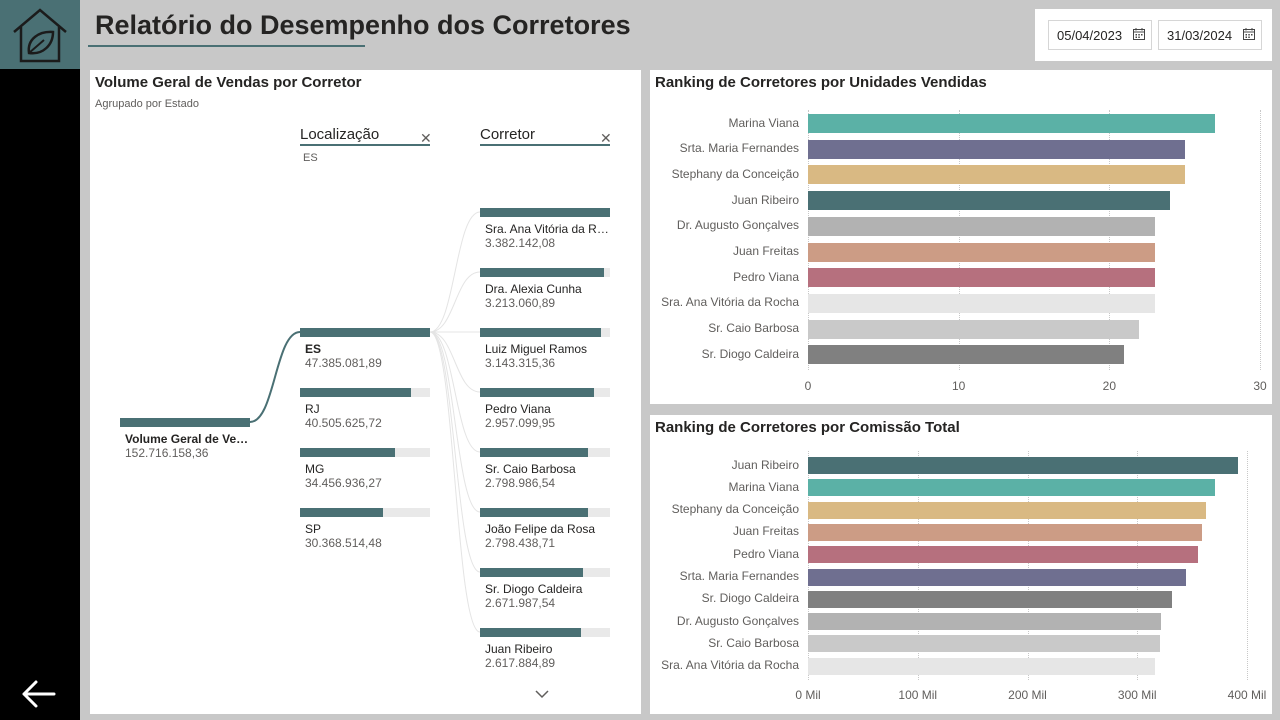  Describe the element at coordinates (750, 598) in the screenshot. I see `category-label: Sr. Diogo Caldeira` at that location.